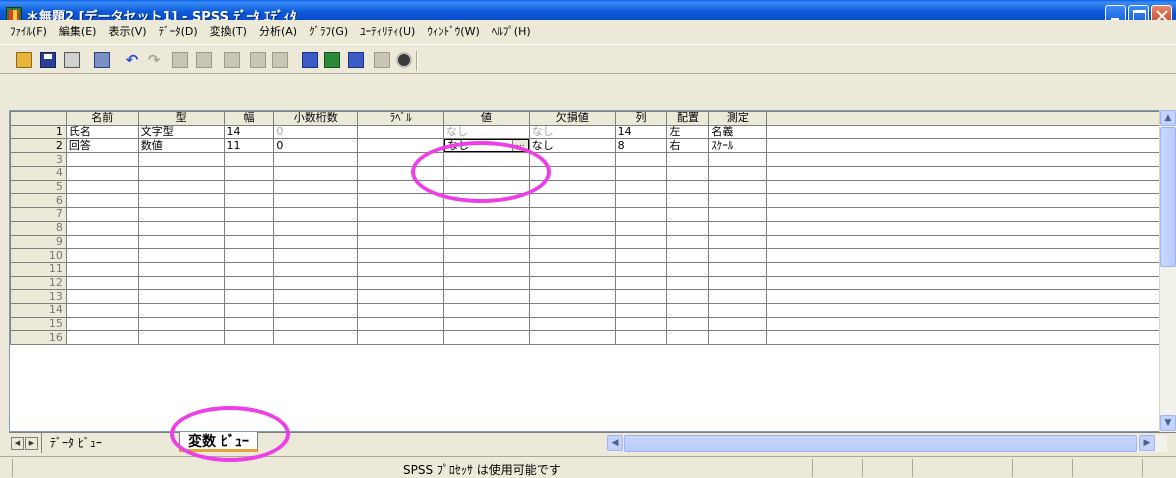 The height and width of the screenshot is (478, 1176). What do you see at coordinates (258, 60) in the screenshot?
I see `insert-case-icon` at bounding box center [258, 60].